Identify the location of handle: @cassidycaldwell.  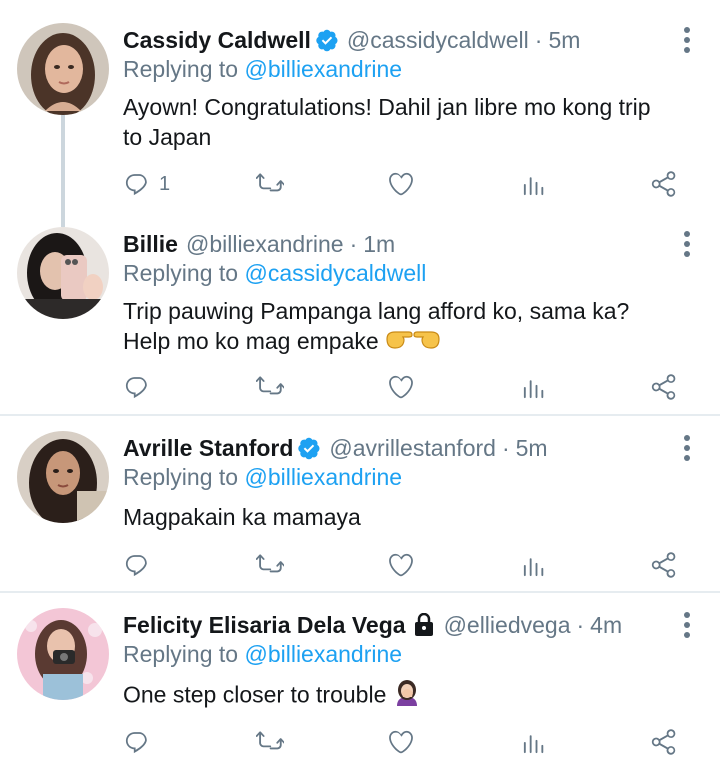
(438, 40).